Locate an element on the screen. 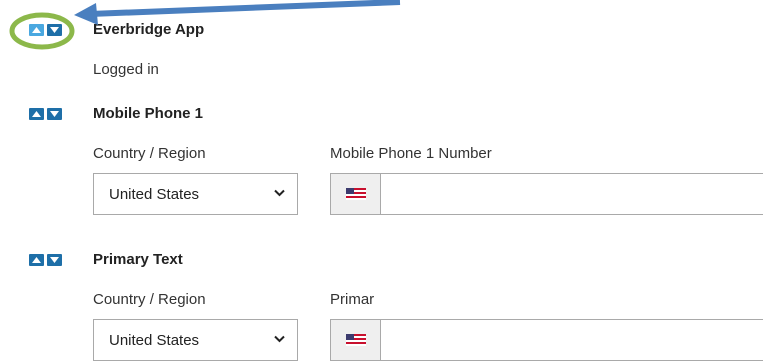 This screenshot has height=361, width=763. section-title: Mobile Phone 1 is located at coordinates (148, 113).